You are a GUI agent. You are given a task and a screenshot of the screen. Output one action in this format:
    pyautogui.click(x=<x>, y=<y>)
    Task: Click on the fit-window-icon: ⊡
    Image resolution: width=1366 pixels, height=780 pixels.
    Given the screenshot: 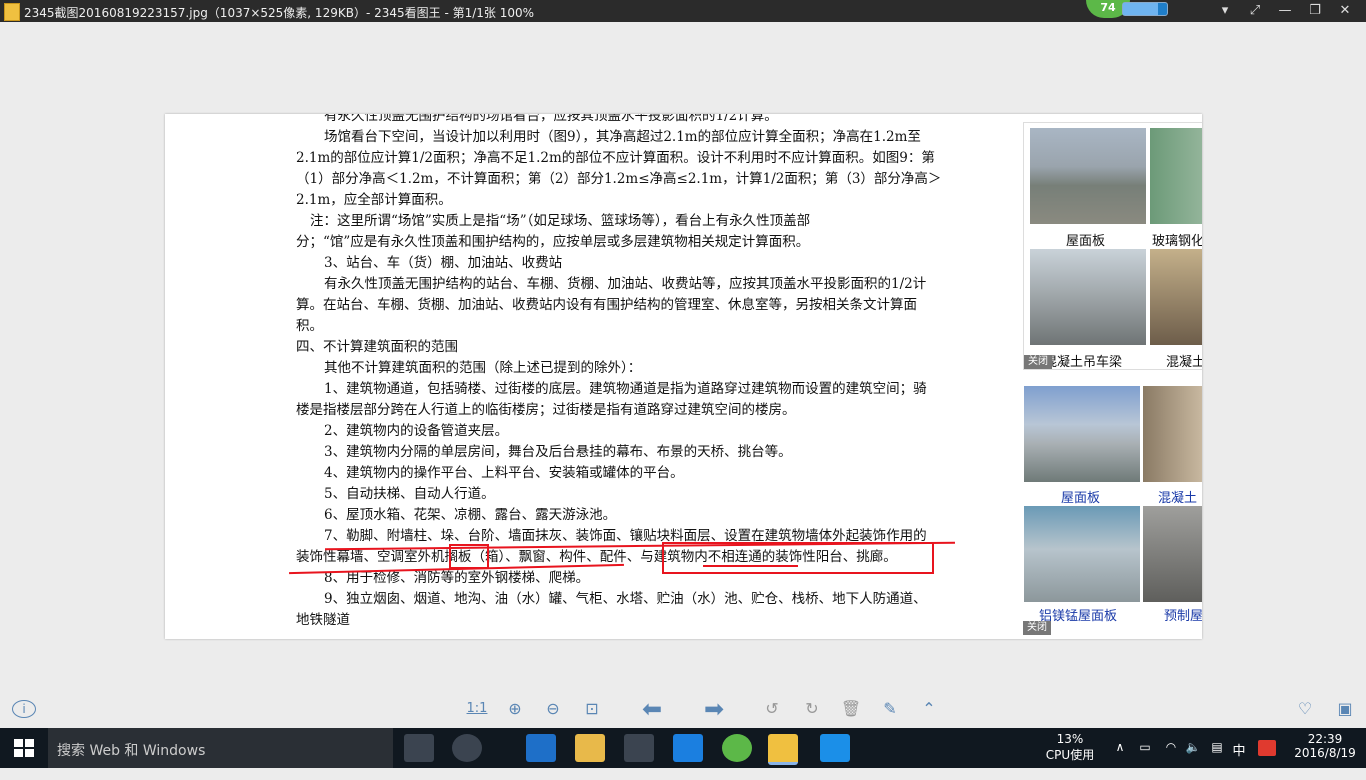 What is the action you would take?
    pyautogui.click(x=592, y=709)
    